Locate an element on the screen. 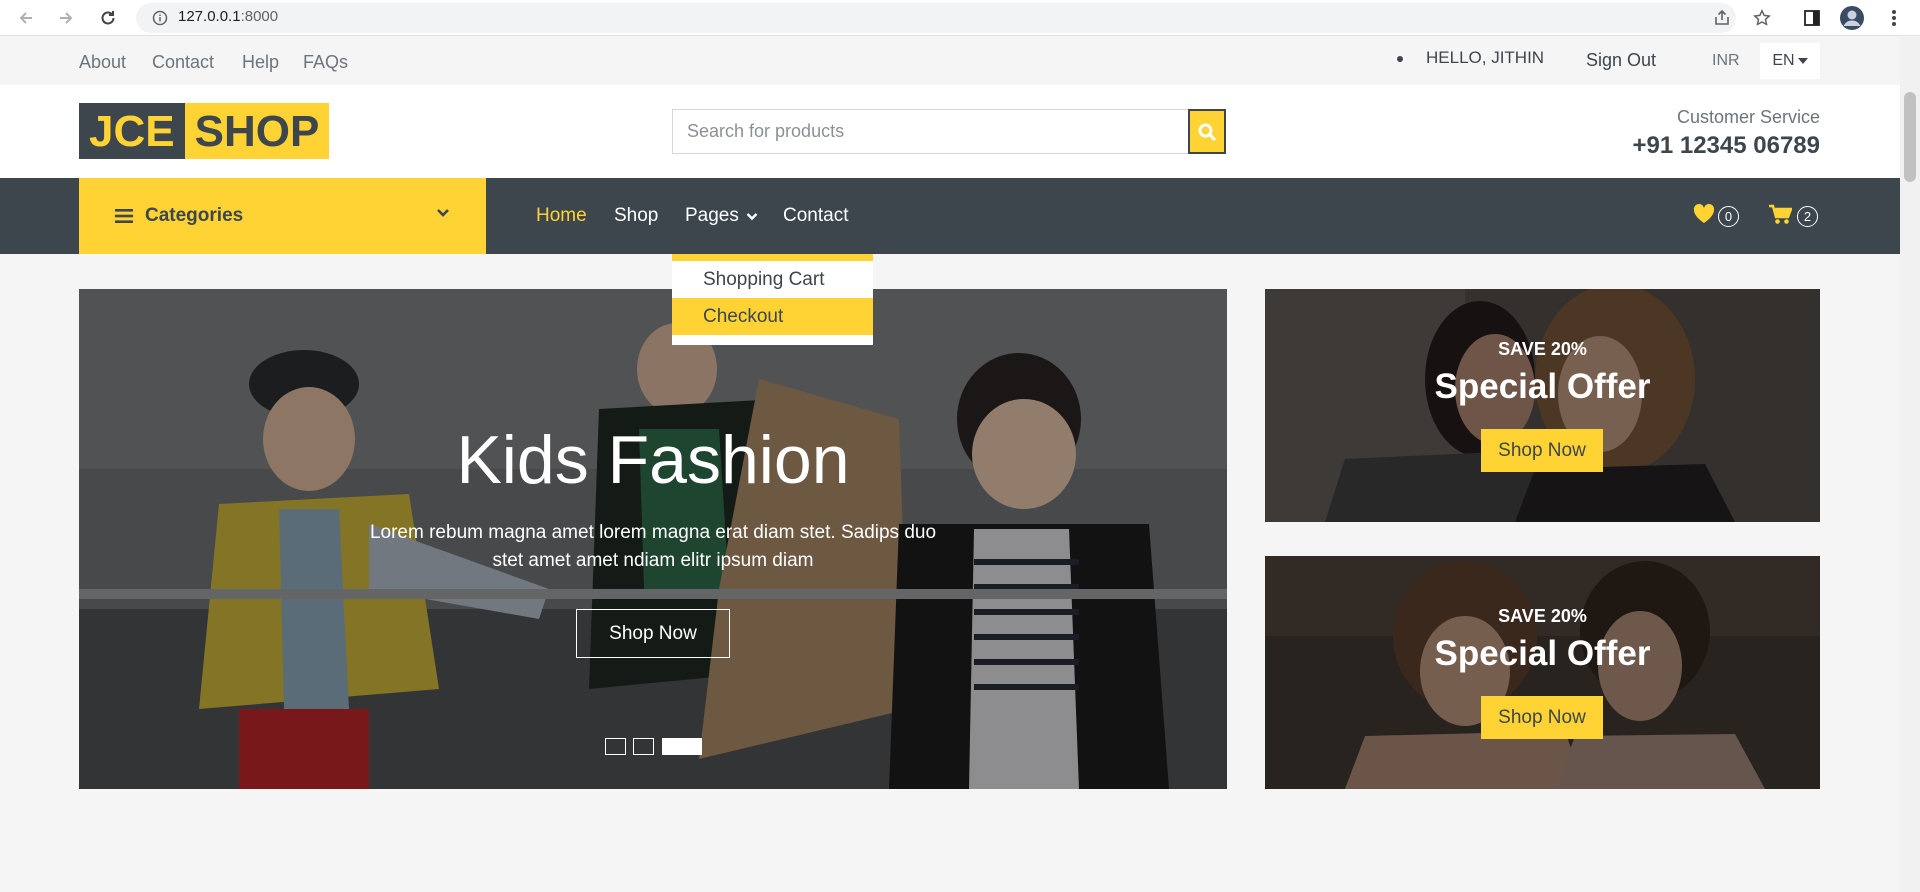  scrollbar-thumb is located at coordinates (1910, 137).